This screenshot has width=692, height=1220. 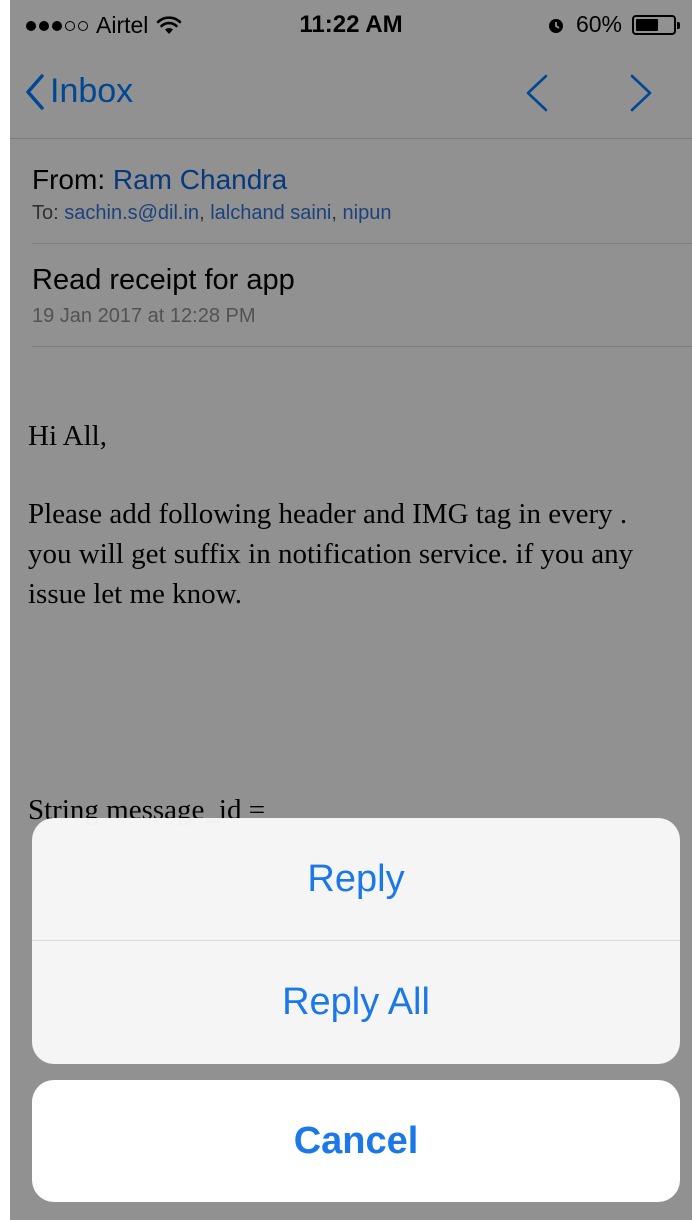 What do you see at coordinates (356, 879) in the screenshot?
I see `reply-button: Reply` at bounding box center [356, 879].